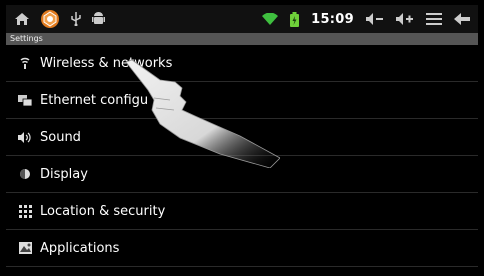  I want to click on back-icon, so click(462, 19).